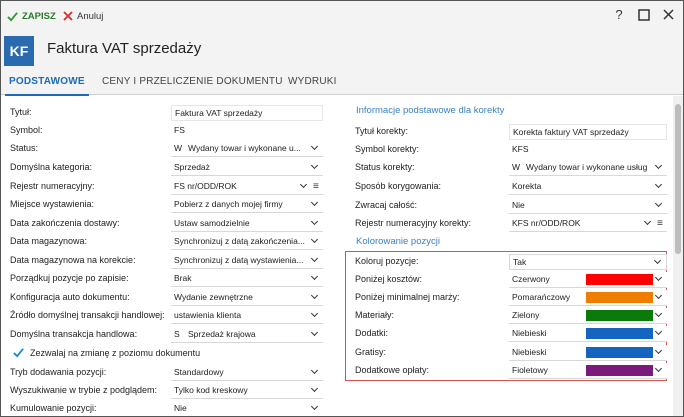 The width and height of the screenshot is (684, 417). Describe the element at coordinates (413, 223) in the screenshot. I see `right-label-5: Rejestr numeracyjny korekty:` at that location.